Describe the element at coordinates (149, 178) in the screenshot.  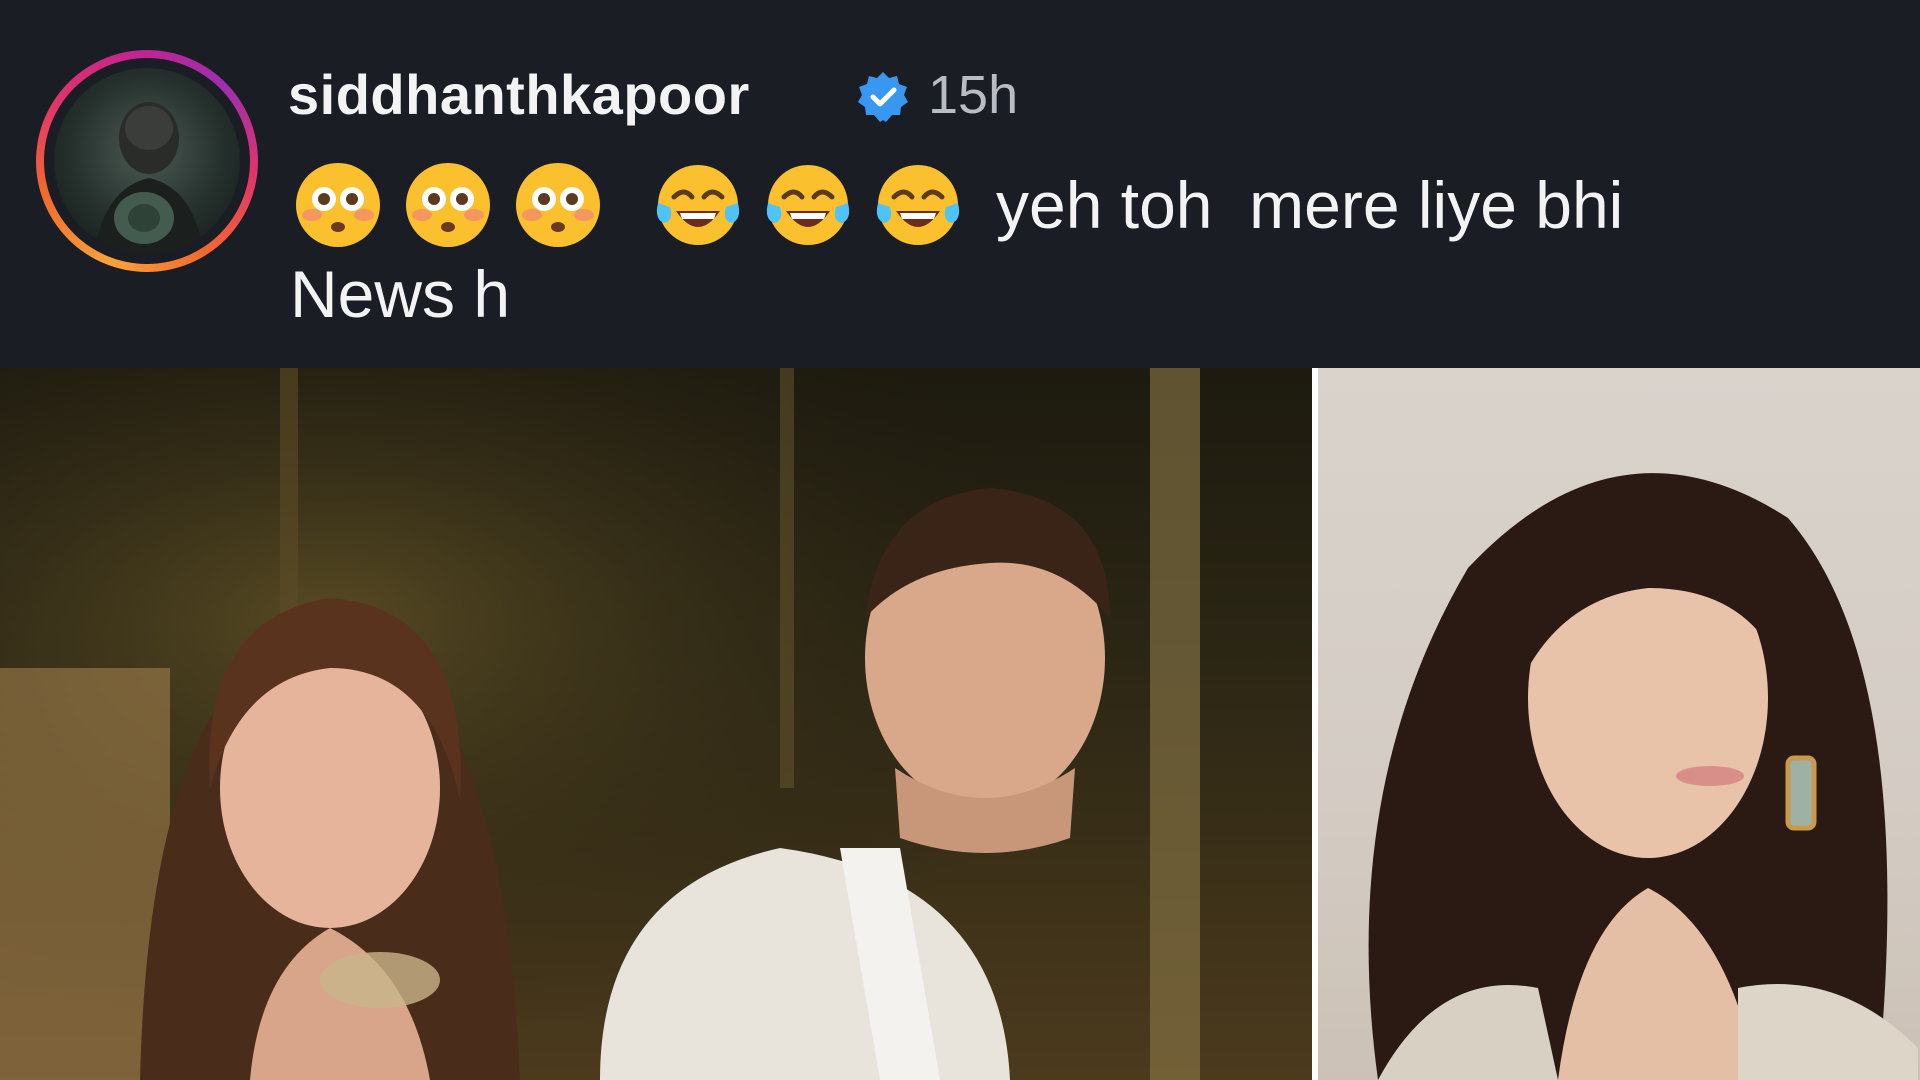
I see `avatar-image` at that location.